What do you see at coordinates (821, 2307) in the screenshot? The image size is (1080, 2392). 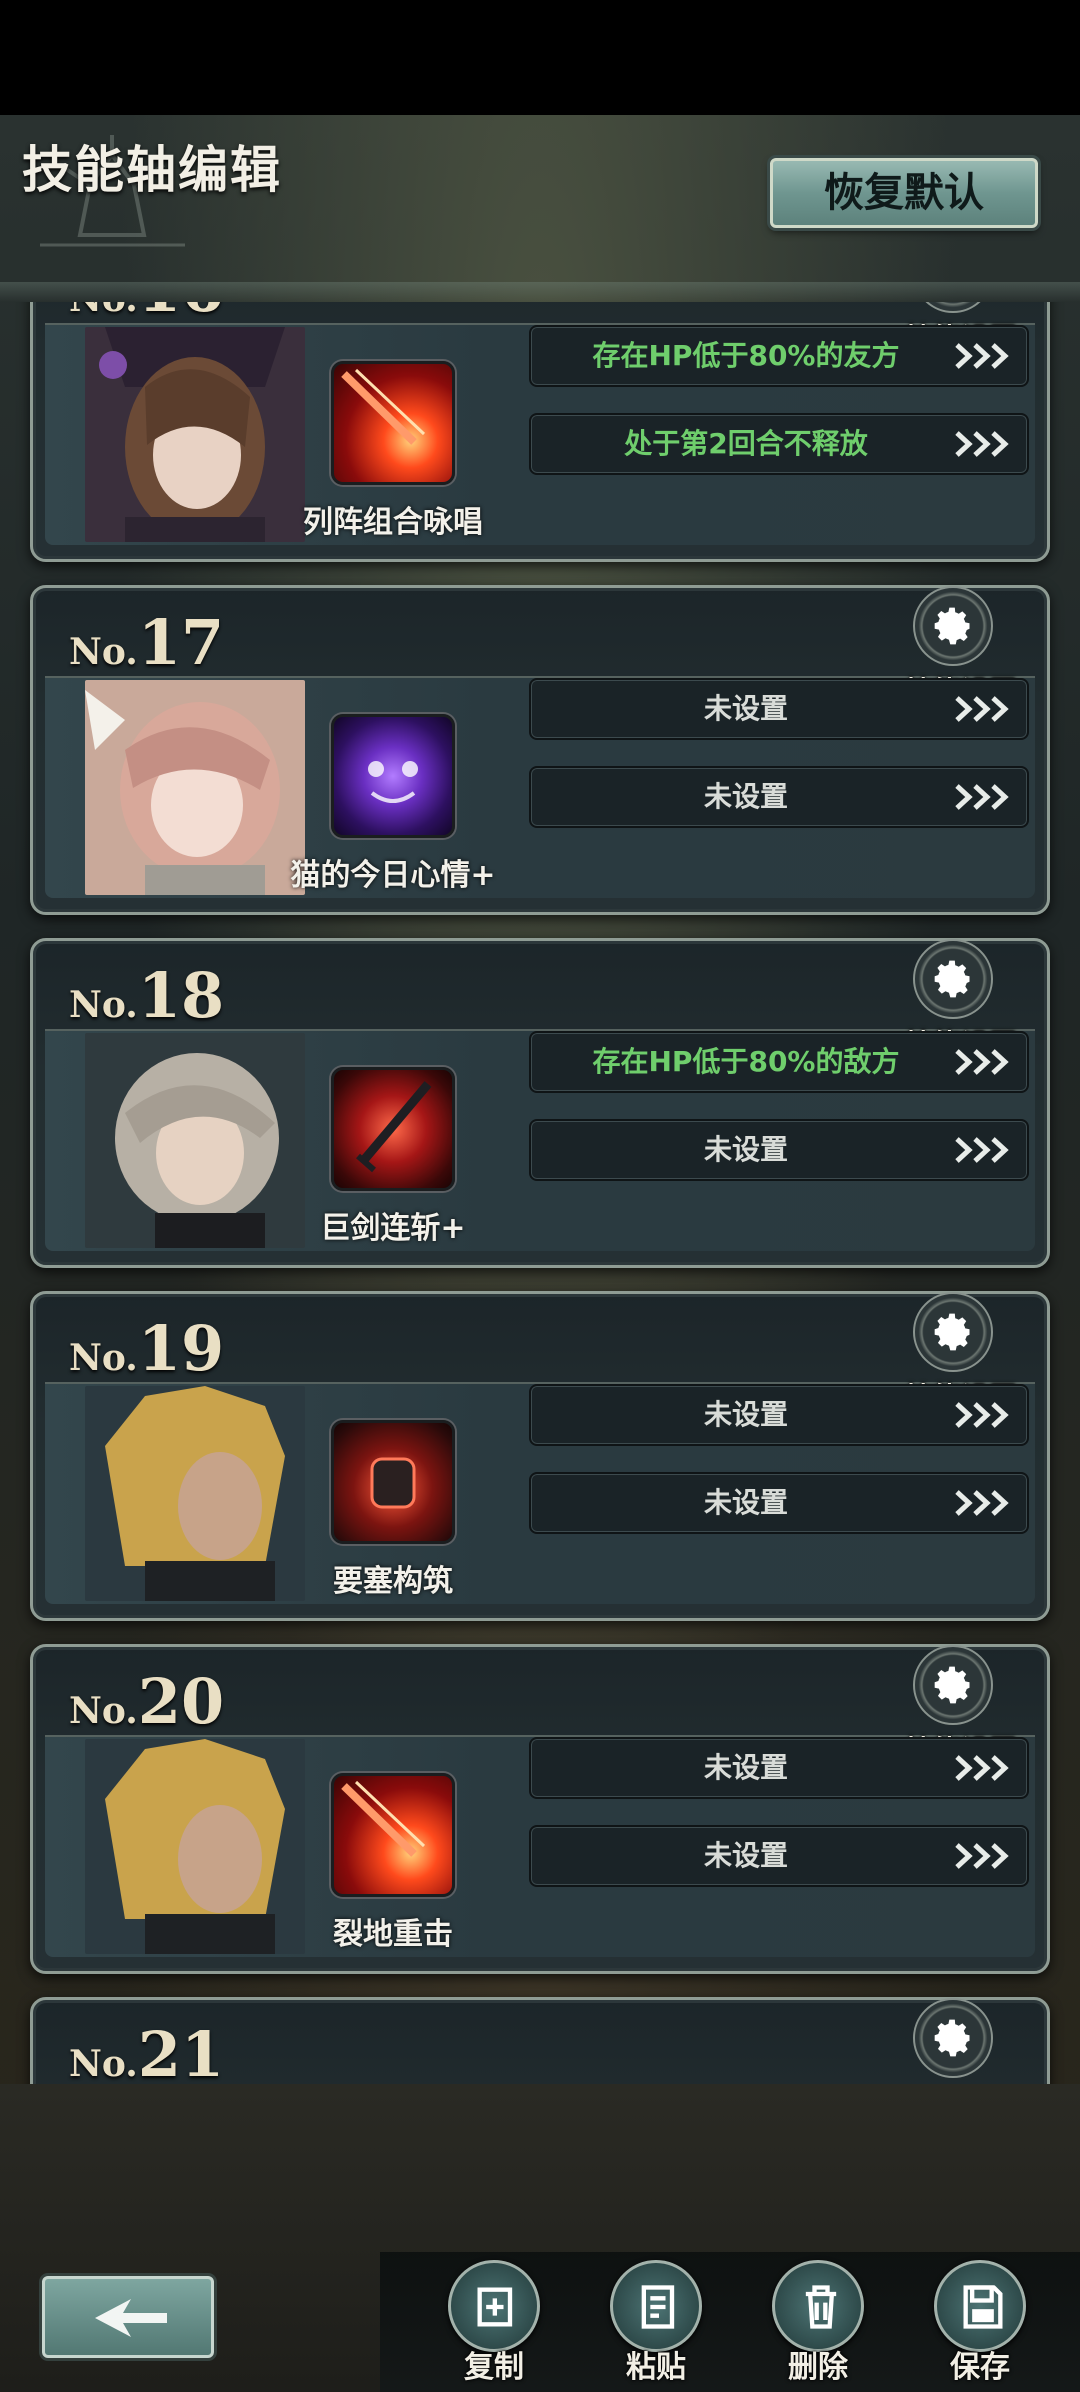 I see `trash-icon` at bounding box center [821, 2307].